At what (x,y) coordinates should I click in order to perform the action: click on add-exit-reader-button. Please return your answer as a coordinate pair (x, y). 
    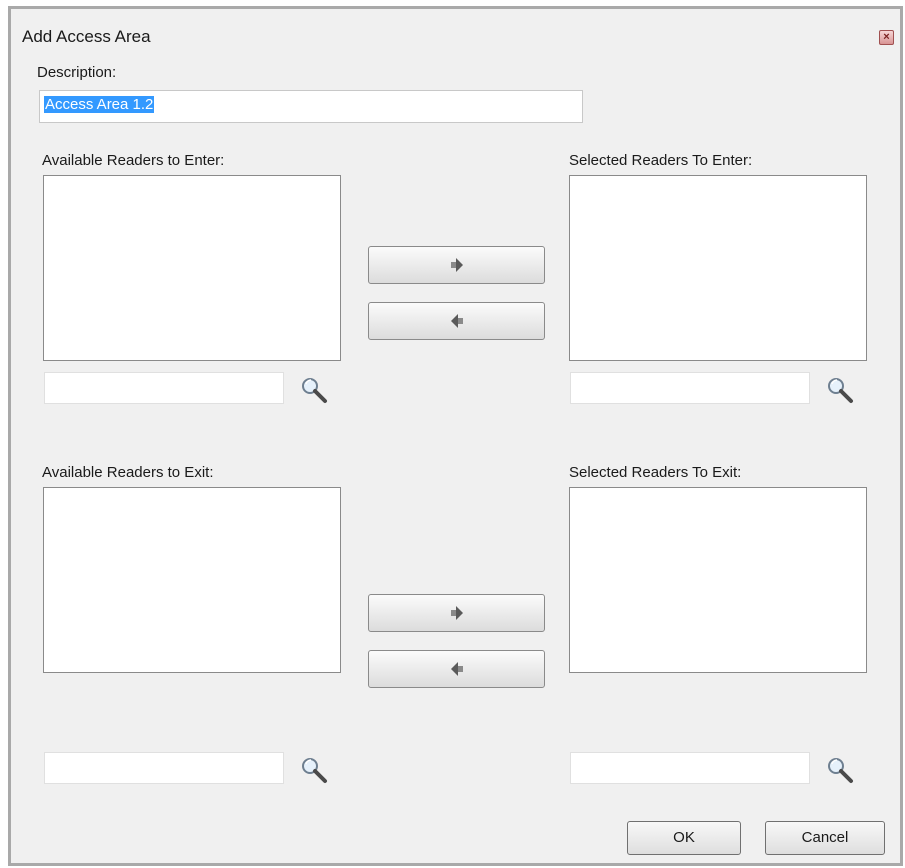
    Looking at the image, I should click on (456, 613).